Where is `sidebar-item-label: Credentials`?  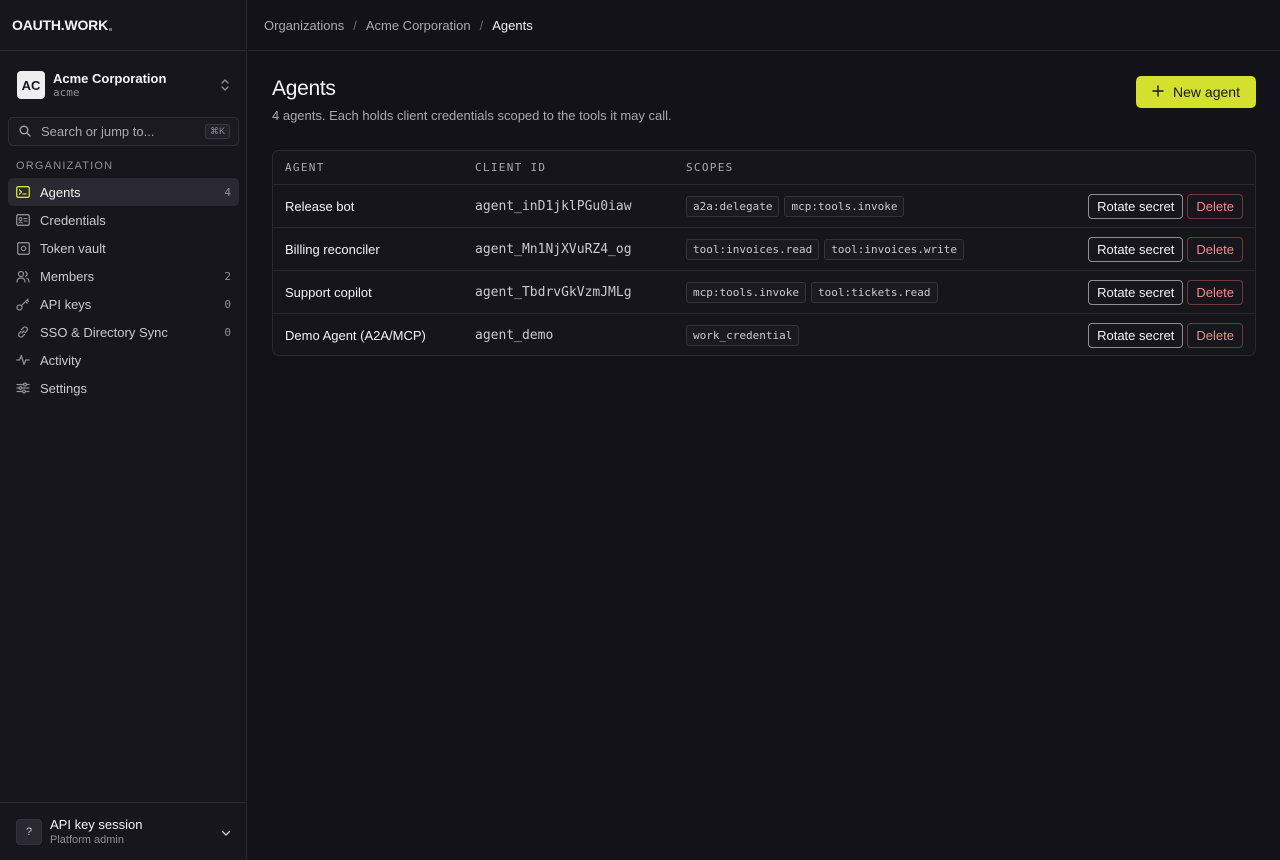
sidebar-item-label: Credentials is located at coordinates (73, 220).